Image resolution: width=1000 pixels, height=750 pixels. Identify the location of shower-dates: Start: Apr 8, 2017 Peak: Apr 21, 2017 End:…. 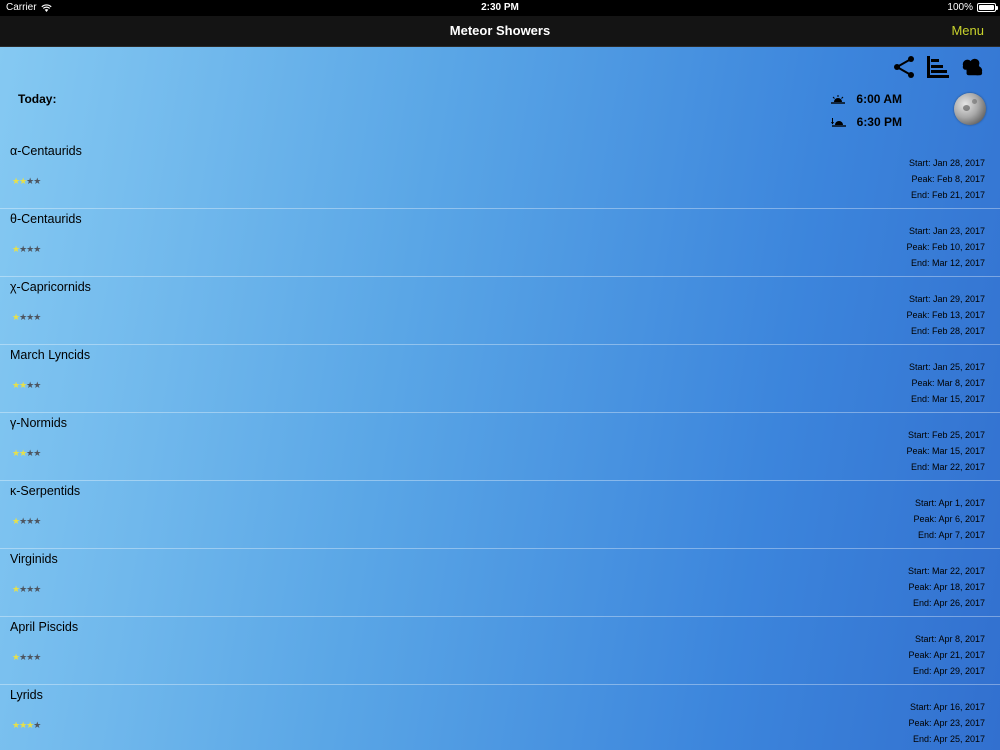
(946, 655).